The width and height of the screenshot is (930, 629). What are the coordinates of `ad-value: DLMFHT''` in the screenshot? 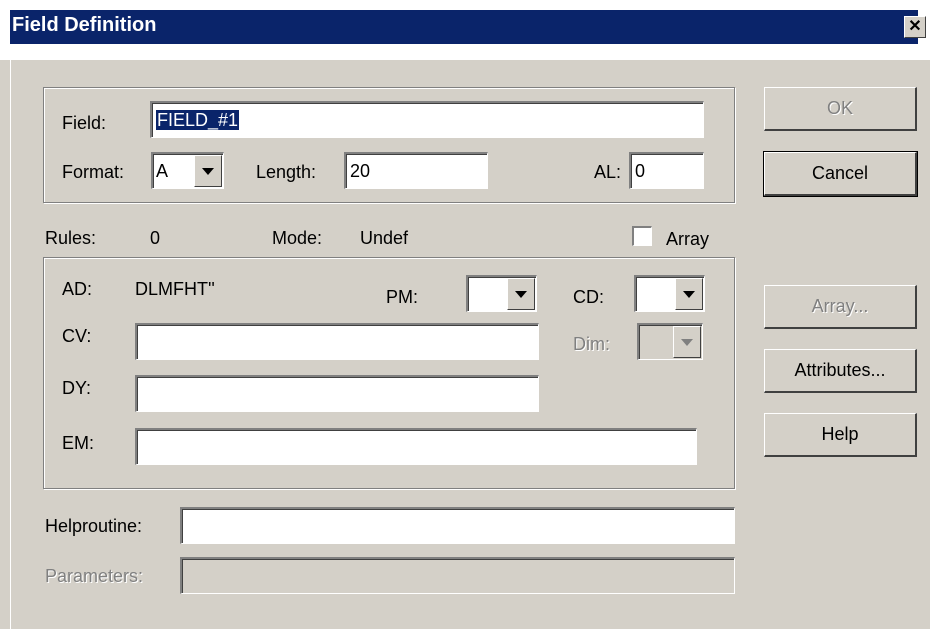 It's located at (175, 289).